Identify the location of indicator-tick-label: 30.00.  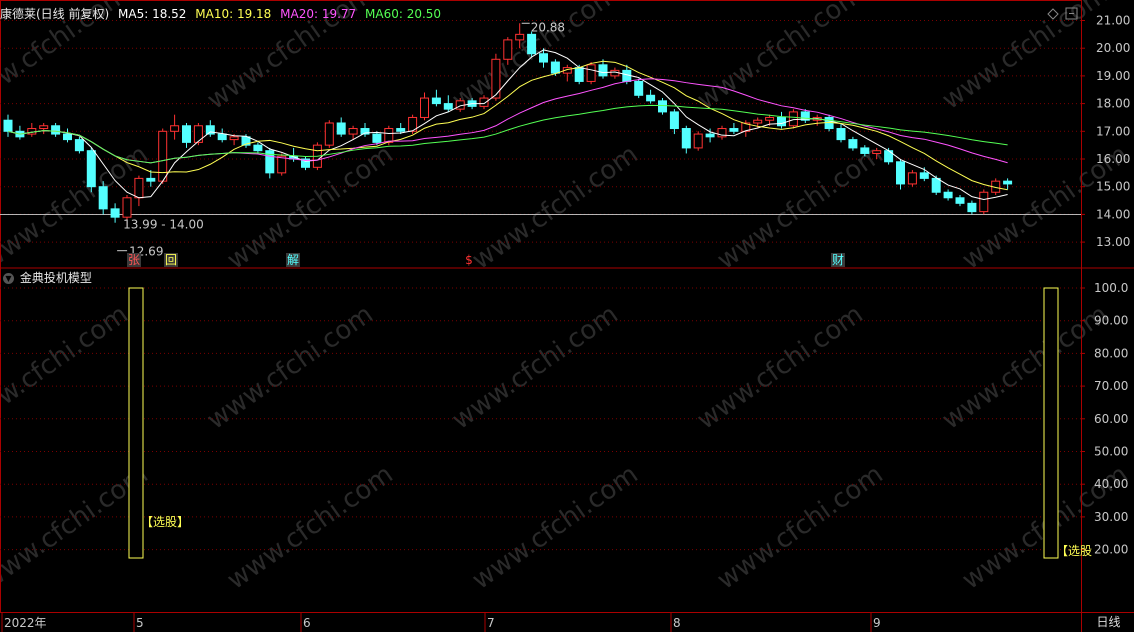
(1111, 517).